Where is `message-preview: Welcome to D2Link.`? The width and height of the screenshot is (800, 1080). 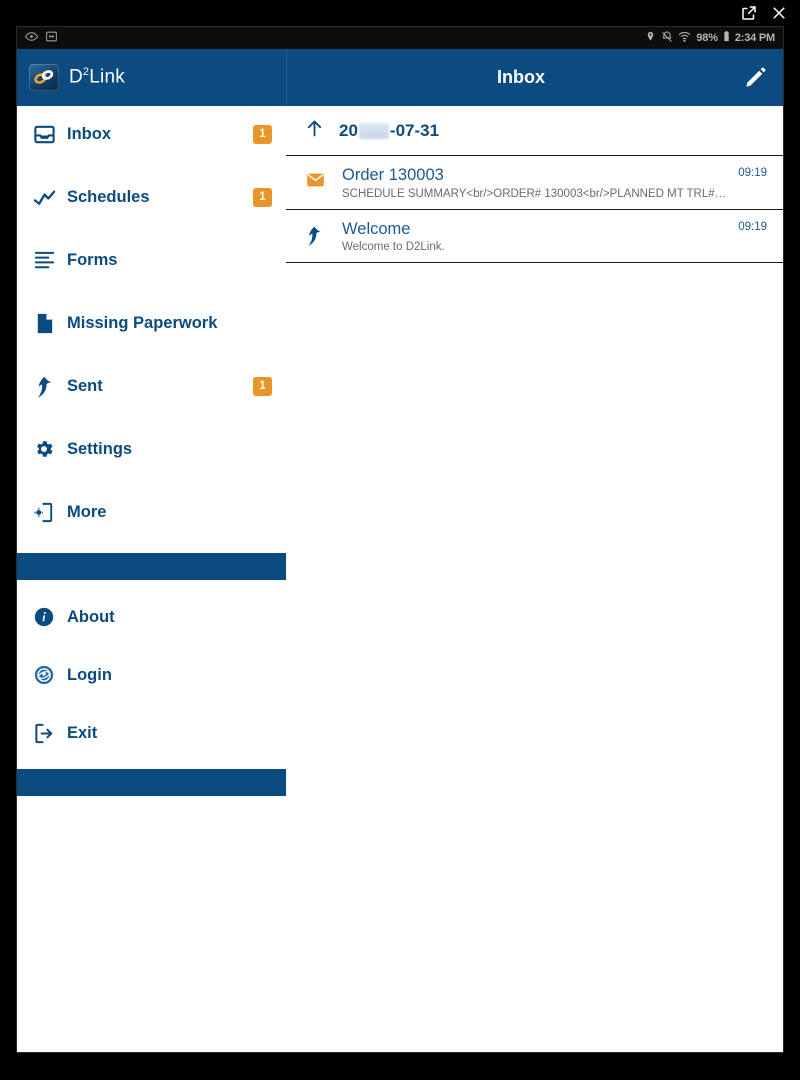 message-preview: Welcome to D2Link. is located at coordinates (393, 247).